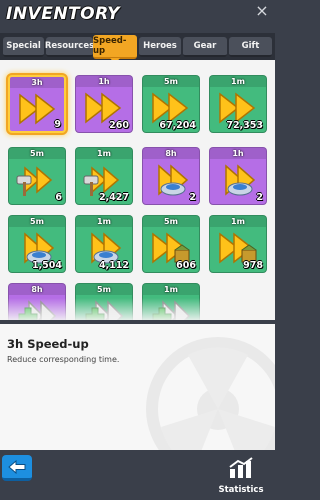 Image resolution: width=320 pixels, height=500 pixels. I want to click on tab-label: Resources, so click(69, 46).